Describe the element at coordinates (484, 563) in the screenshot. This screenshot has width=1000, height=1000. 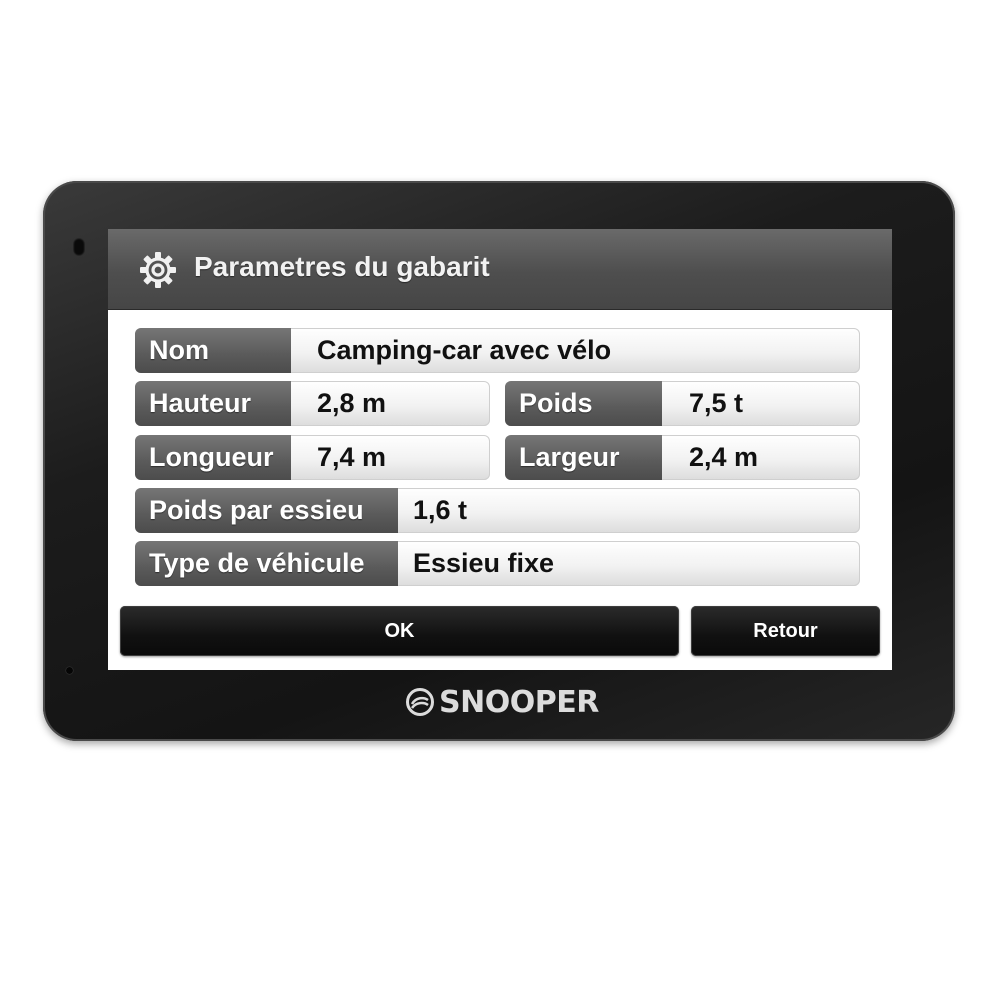
I see `value-type-de-vehicule: Essieu fixe` at that location.